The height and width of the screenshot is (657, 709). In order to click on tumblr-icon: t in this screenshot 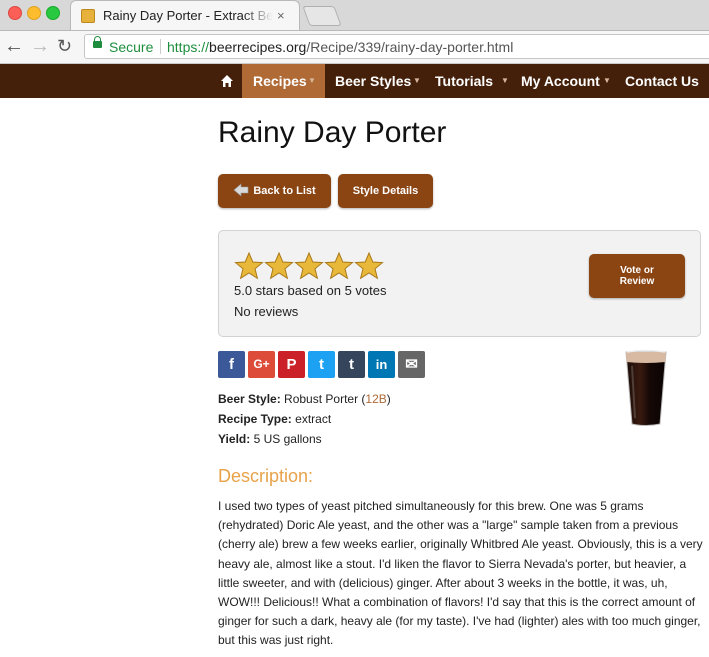, I will do `click(351, 364)`.